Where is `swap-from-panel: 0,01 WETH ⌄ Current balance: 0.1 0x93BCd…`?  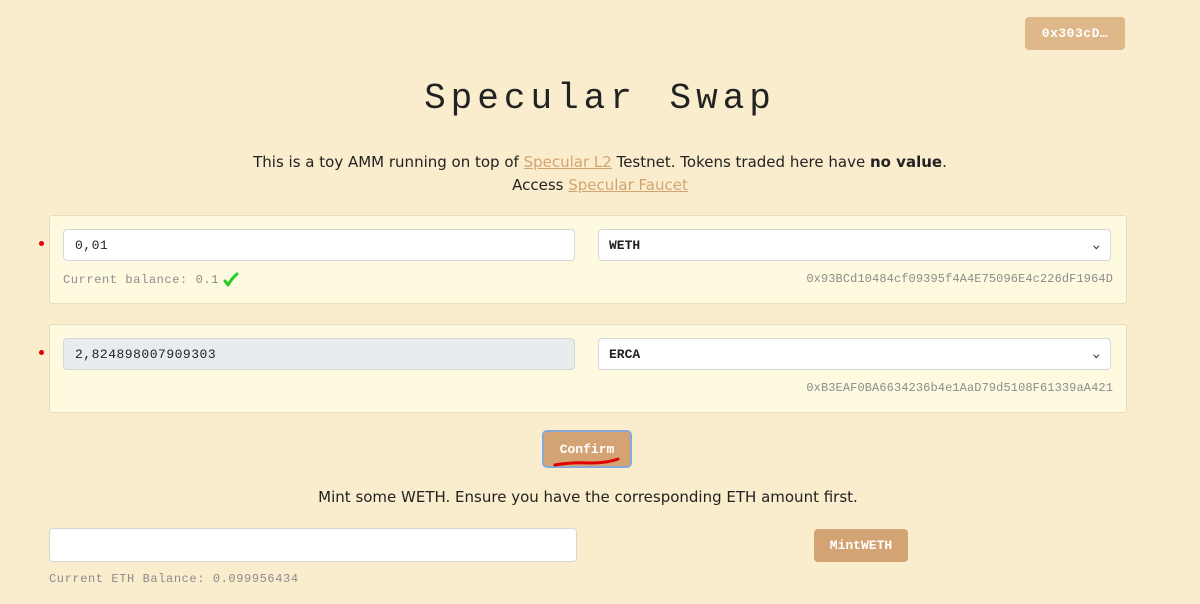
swap-from-panel: 0,01 WETH ⌄ Current balance: 0.1 0x93BCd… is located at coordinates (588, 259).